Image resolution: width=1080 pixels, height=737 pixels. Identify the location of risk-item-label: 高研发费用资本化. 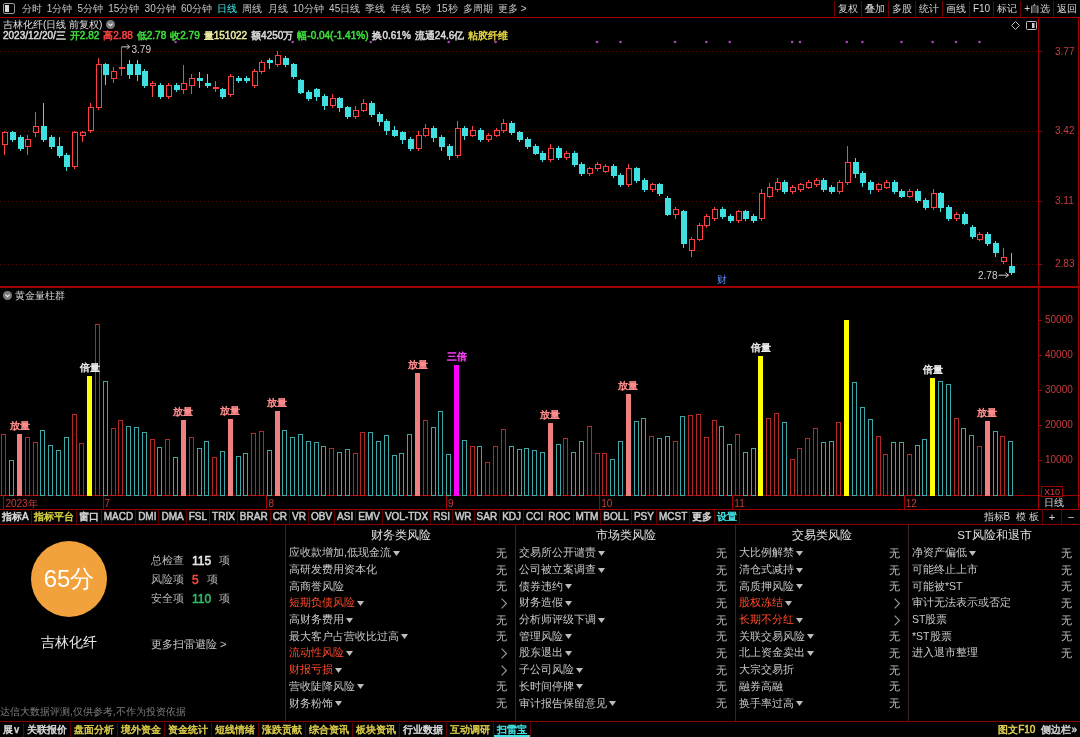
(333, 570).